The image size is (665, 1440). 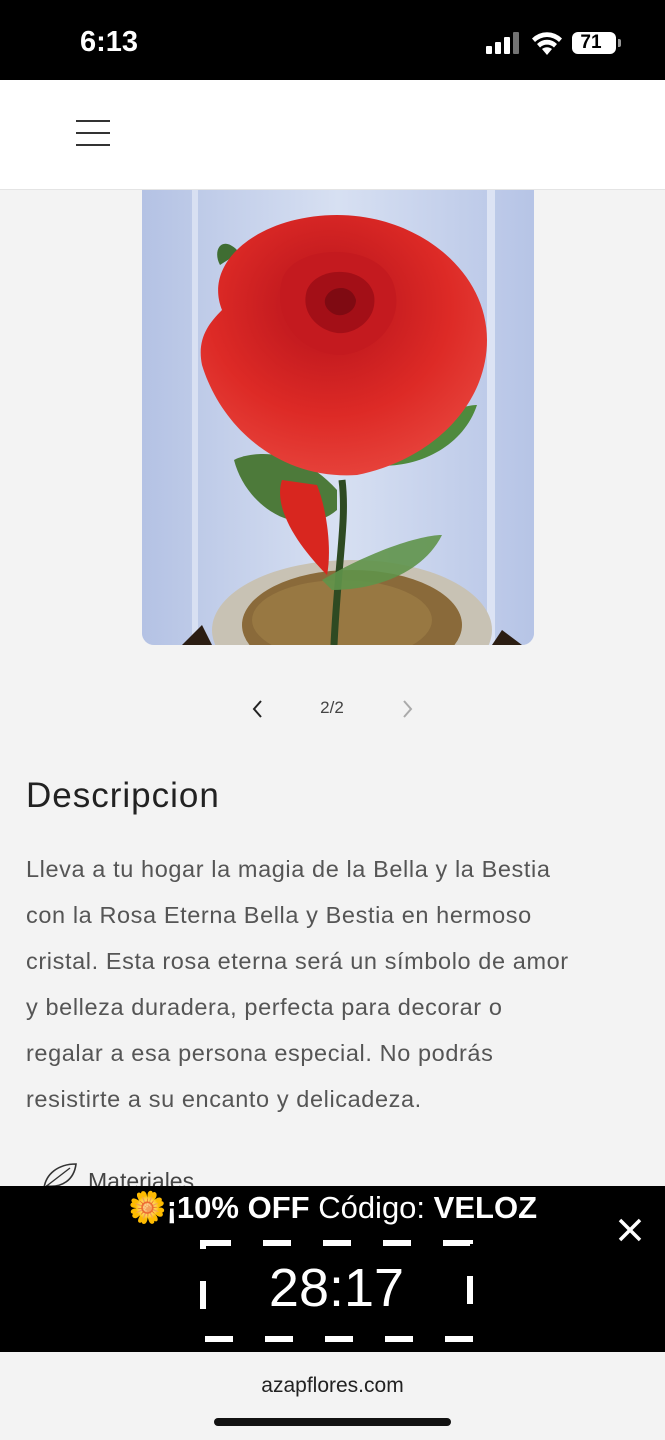 I want to click on timer-value: 28:17, so click(x=336, y=1288).